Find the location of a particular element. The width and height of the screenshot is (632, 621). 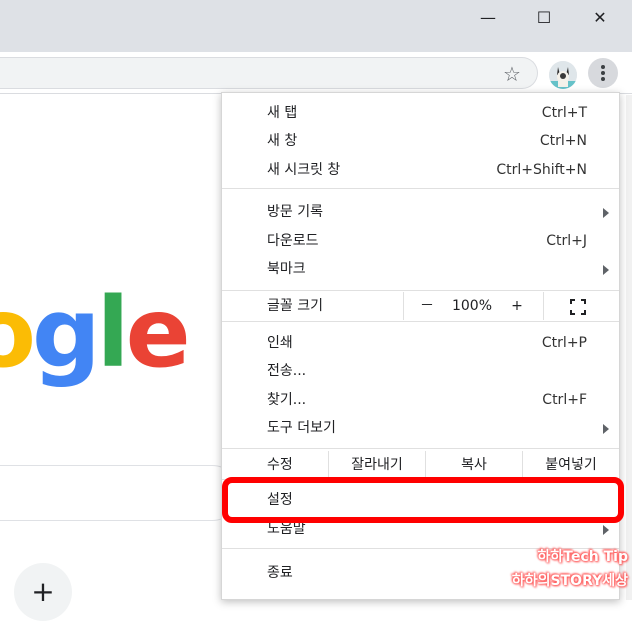

menu-bookmarks: 북마크 is located at coordinates (420, 269).